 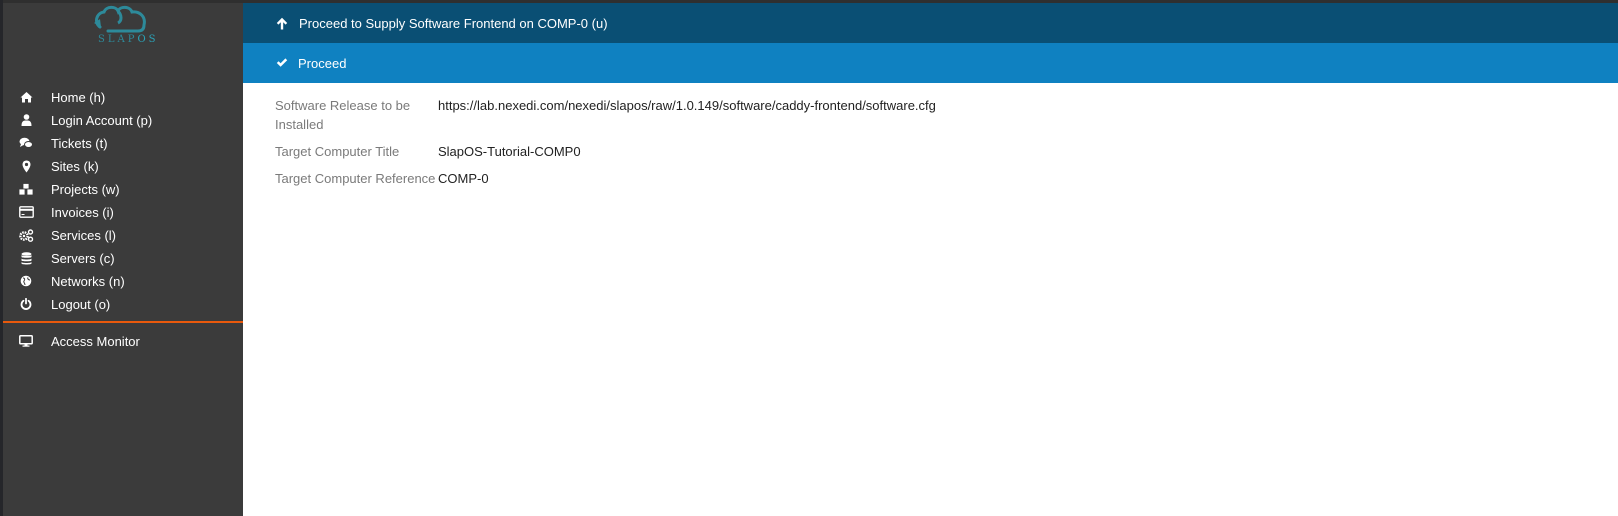 What do you see at coordinates (78, 97) in the screenshot?
I see `sidebar-item-label: Home (h)` at bounding box center [78, 97].